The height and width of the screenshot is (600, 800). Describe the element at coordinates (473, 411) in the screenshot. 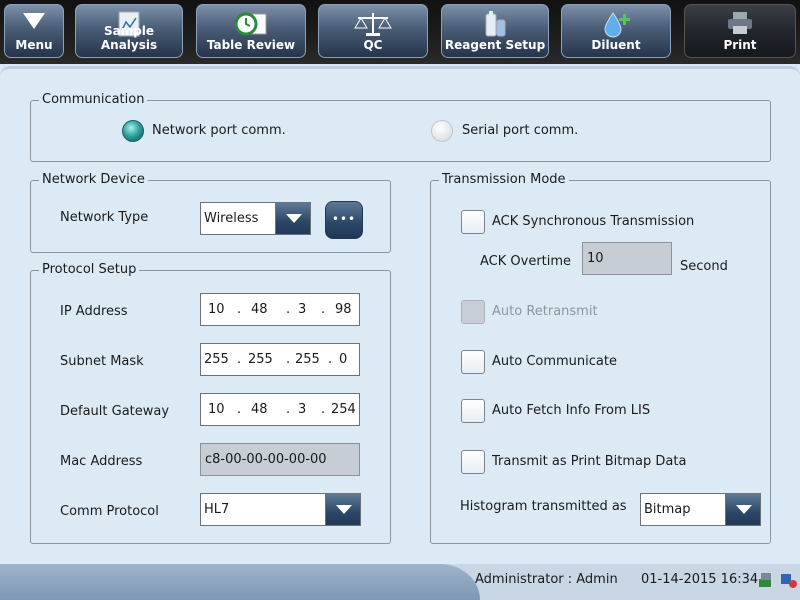

I see `auto-fetch-checkbox` at that location.